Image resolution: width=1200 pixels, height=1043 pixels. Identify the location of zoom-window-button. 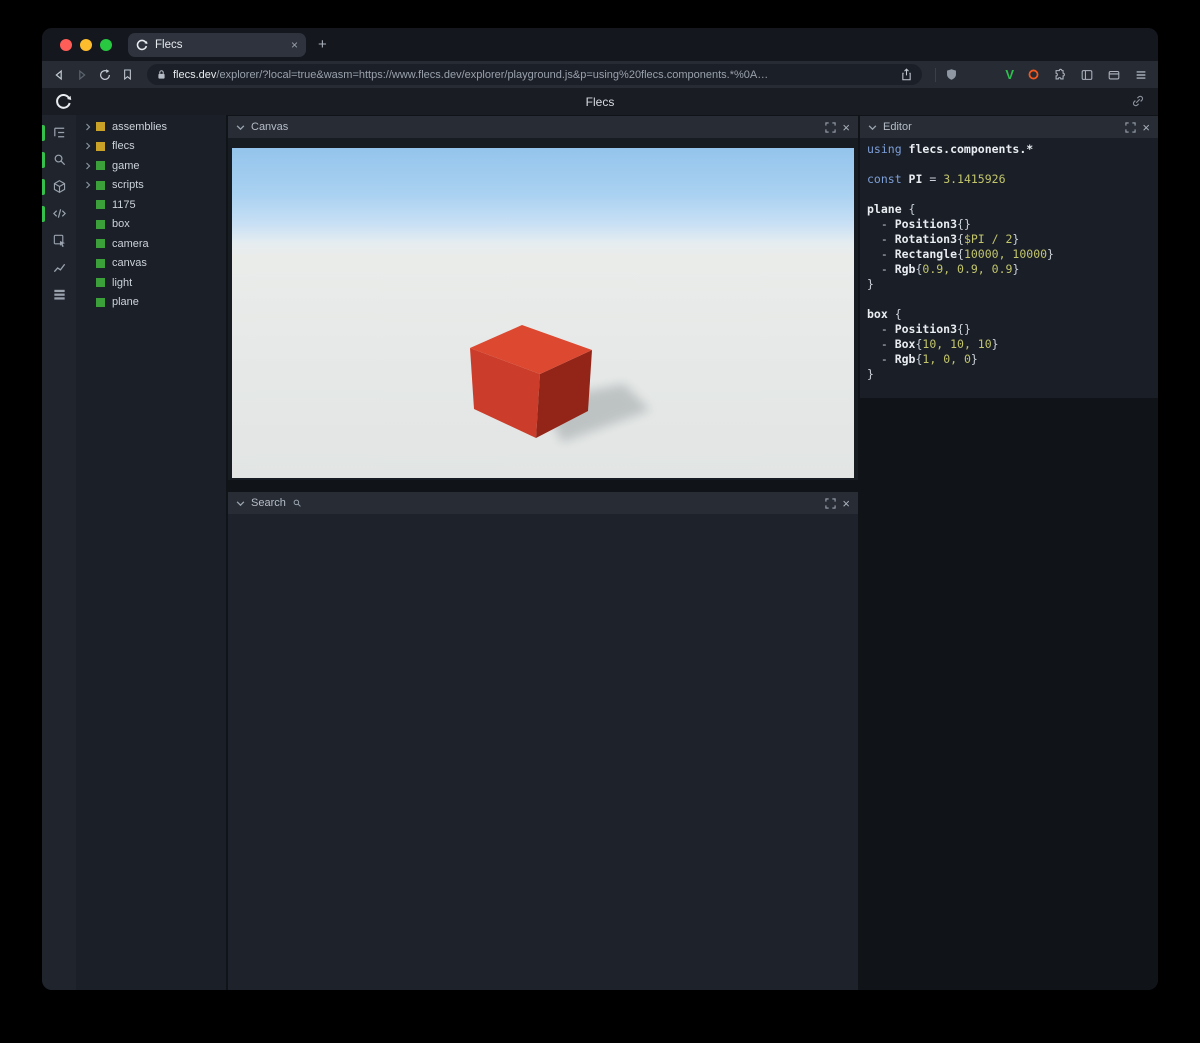
(106, 44).